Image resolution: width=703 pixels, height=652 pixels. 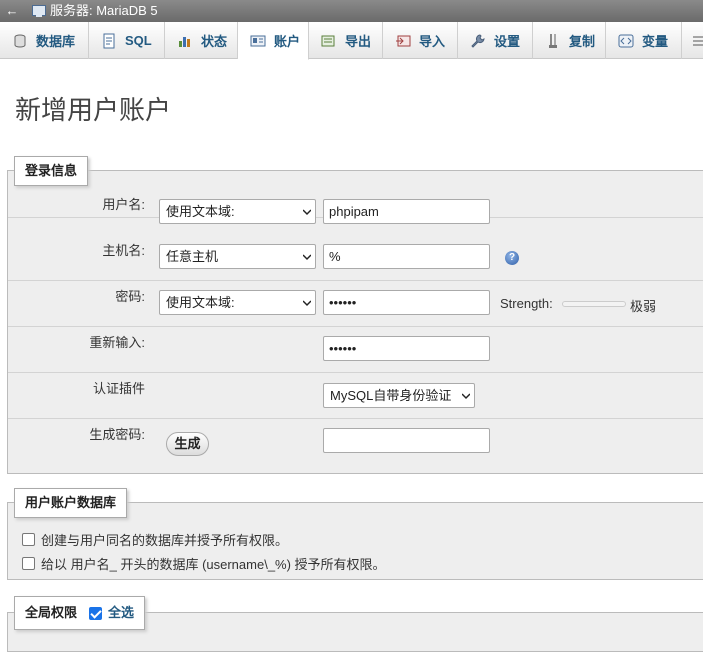 What do you see at coordinates (351, 11) in the screenshot?
I see `server-breadcrumb-bar: ← 服务器: MariaDB 5` at bounding box center [351, 11].